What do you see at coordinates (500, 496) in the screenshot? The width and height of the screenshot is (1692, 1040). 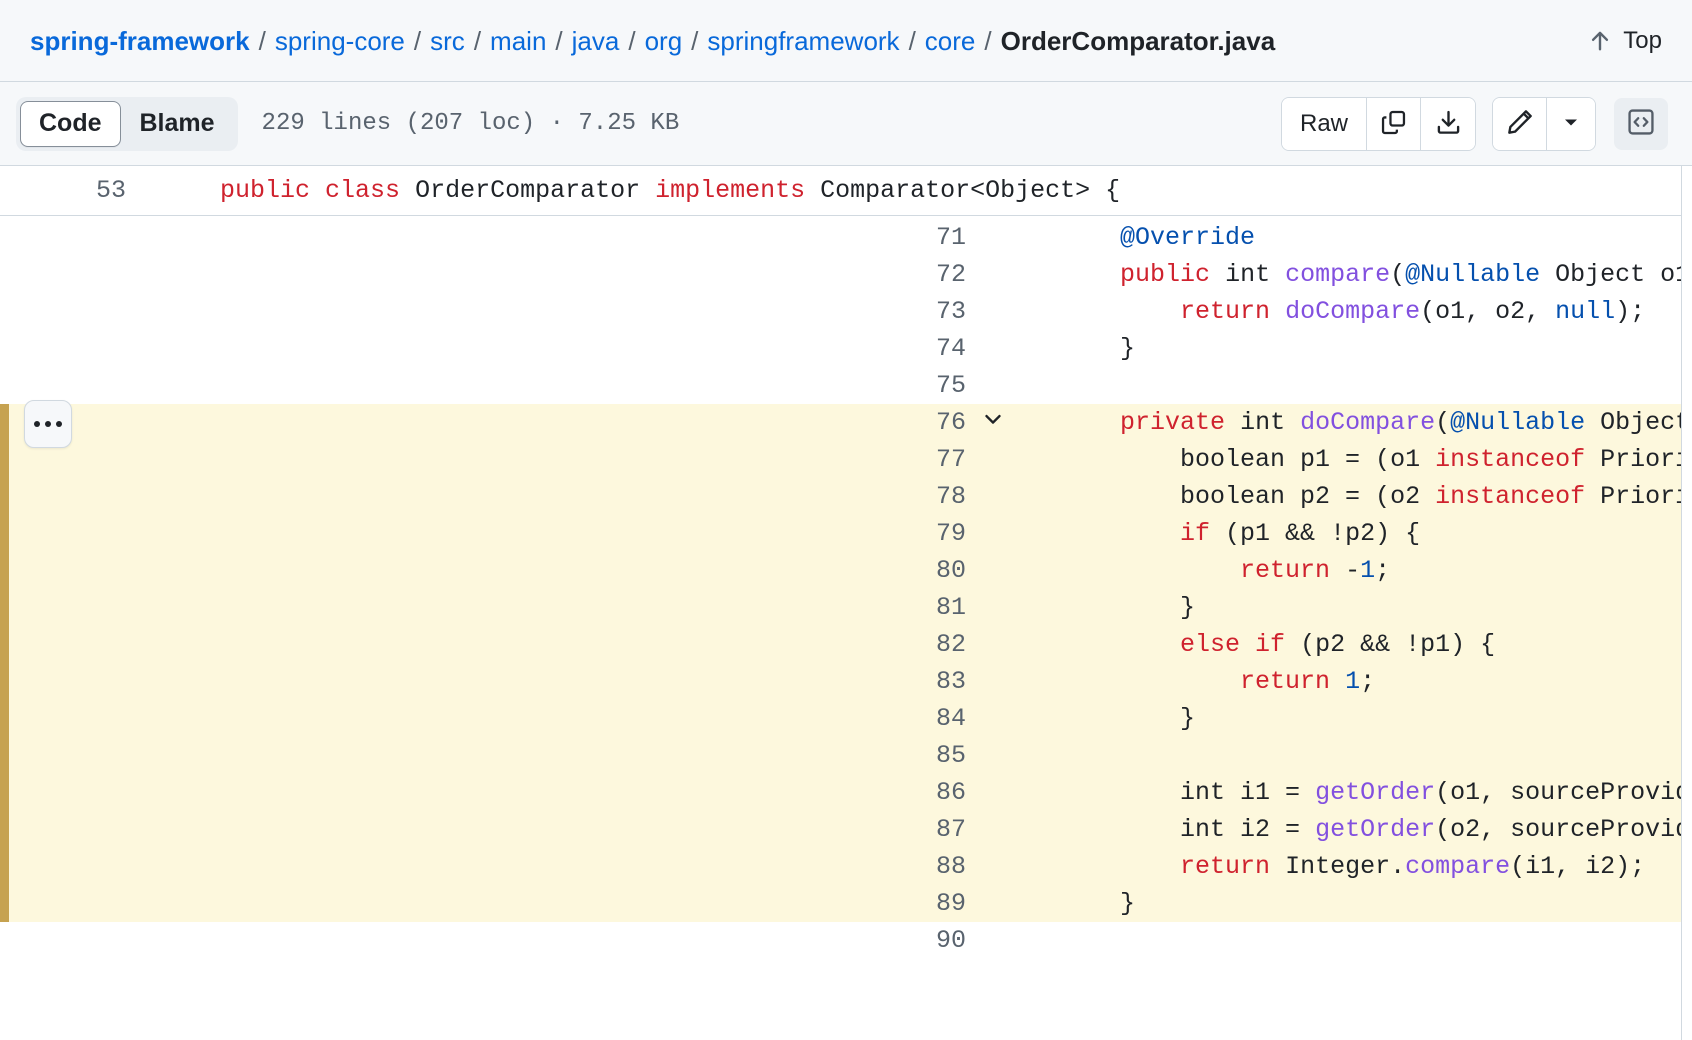 I see `line-number: 78` at bounding box center [500, 496].